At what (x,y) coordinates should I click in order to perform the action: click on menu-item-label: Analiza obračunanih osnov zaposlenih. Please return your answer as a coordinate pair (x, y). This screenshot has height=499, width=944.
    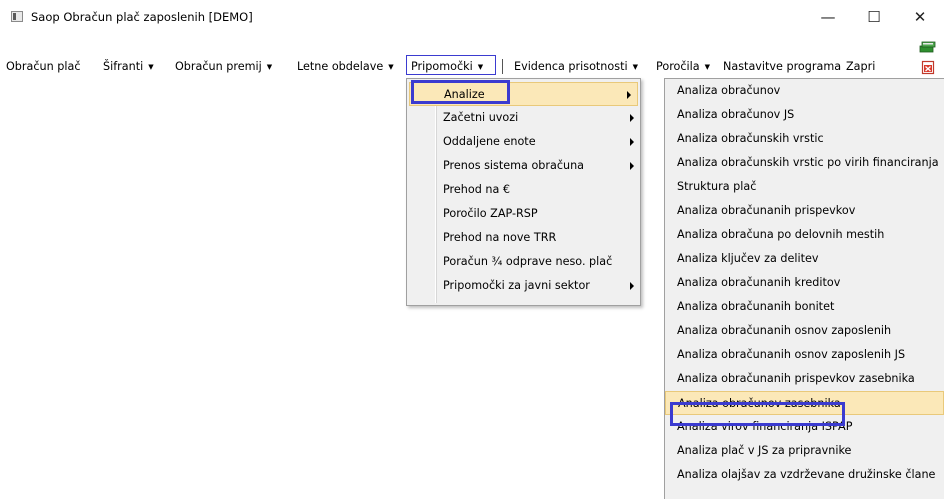
    Looking at the image, I should click on (784, 330).